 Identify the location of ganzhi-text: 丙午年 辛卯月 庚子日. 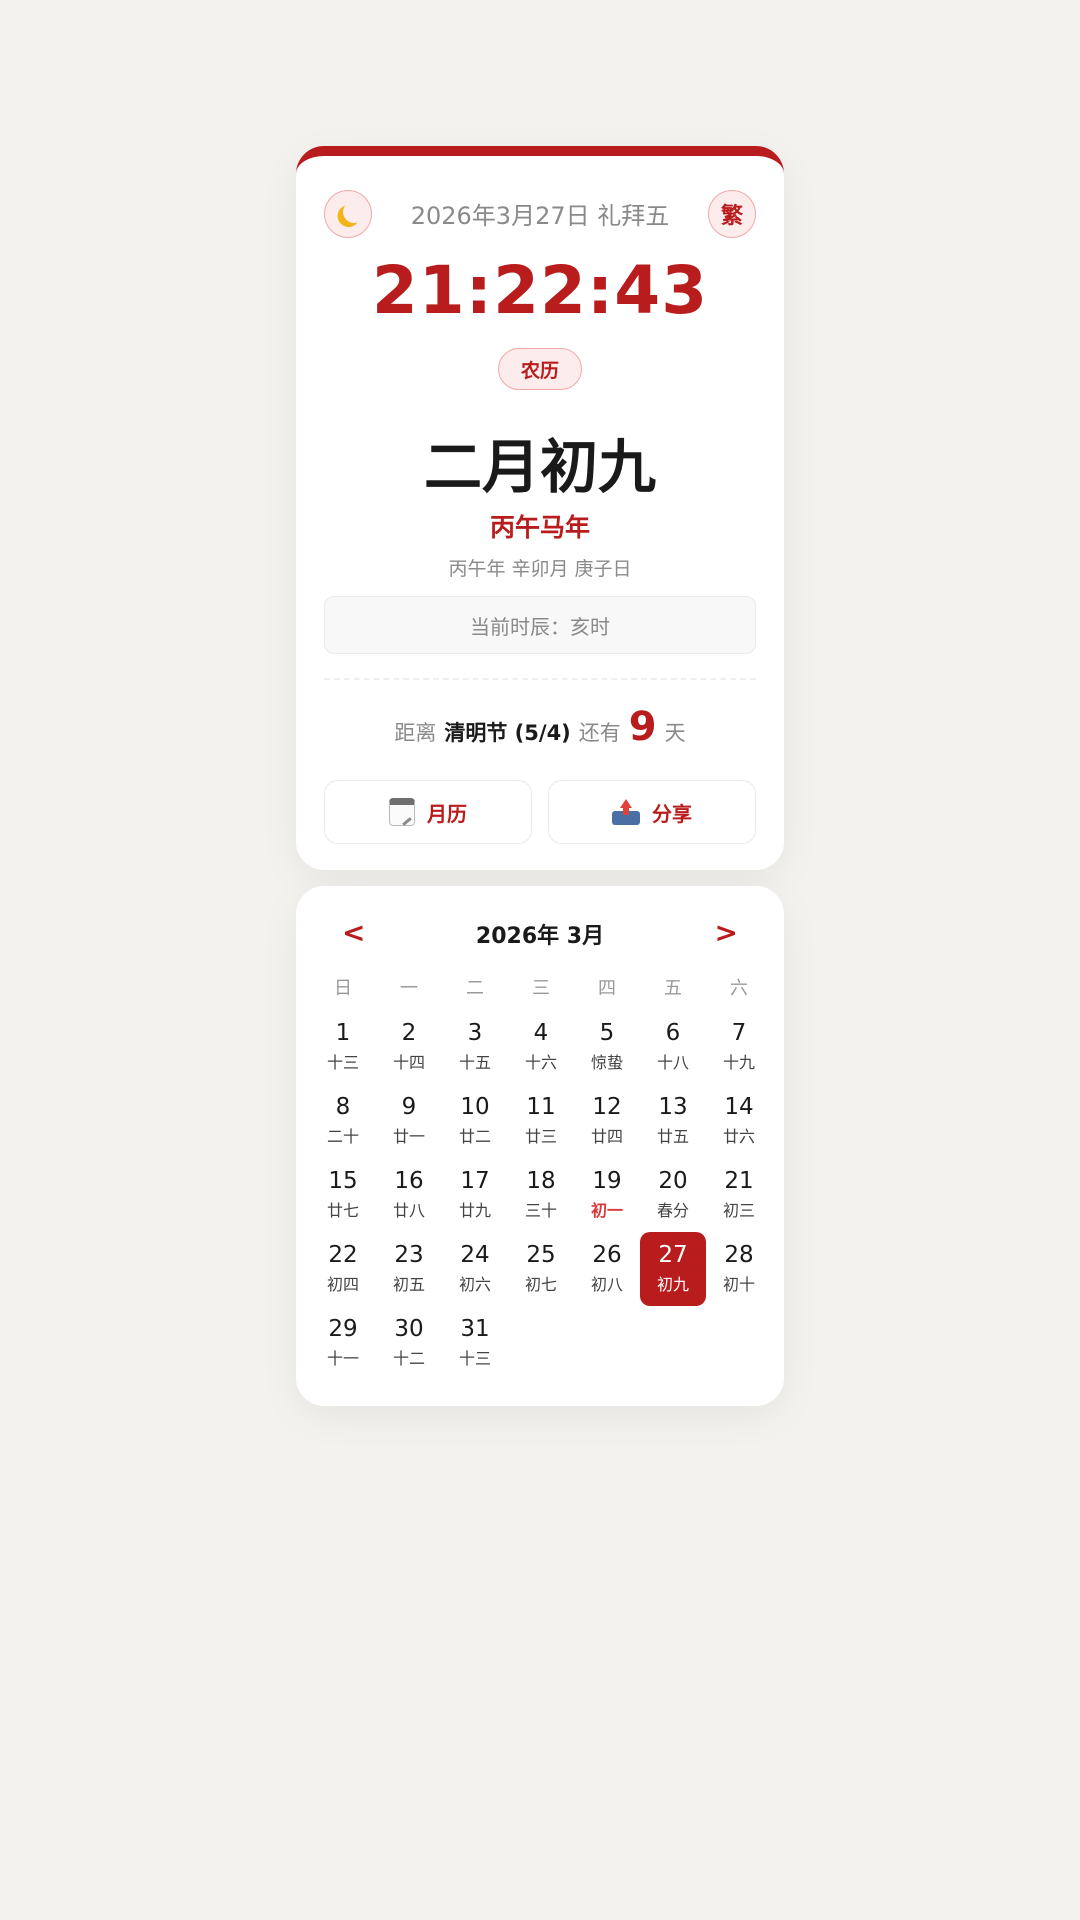
(540, 569).